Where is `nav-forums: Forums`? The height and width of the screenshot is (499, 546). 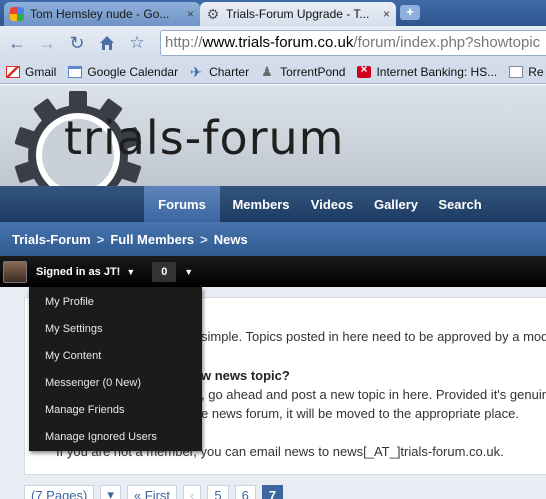 nav-forums: Forums is located at coordinates (182, 204).